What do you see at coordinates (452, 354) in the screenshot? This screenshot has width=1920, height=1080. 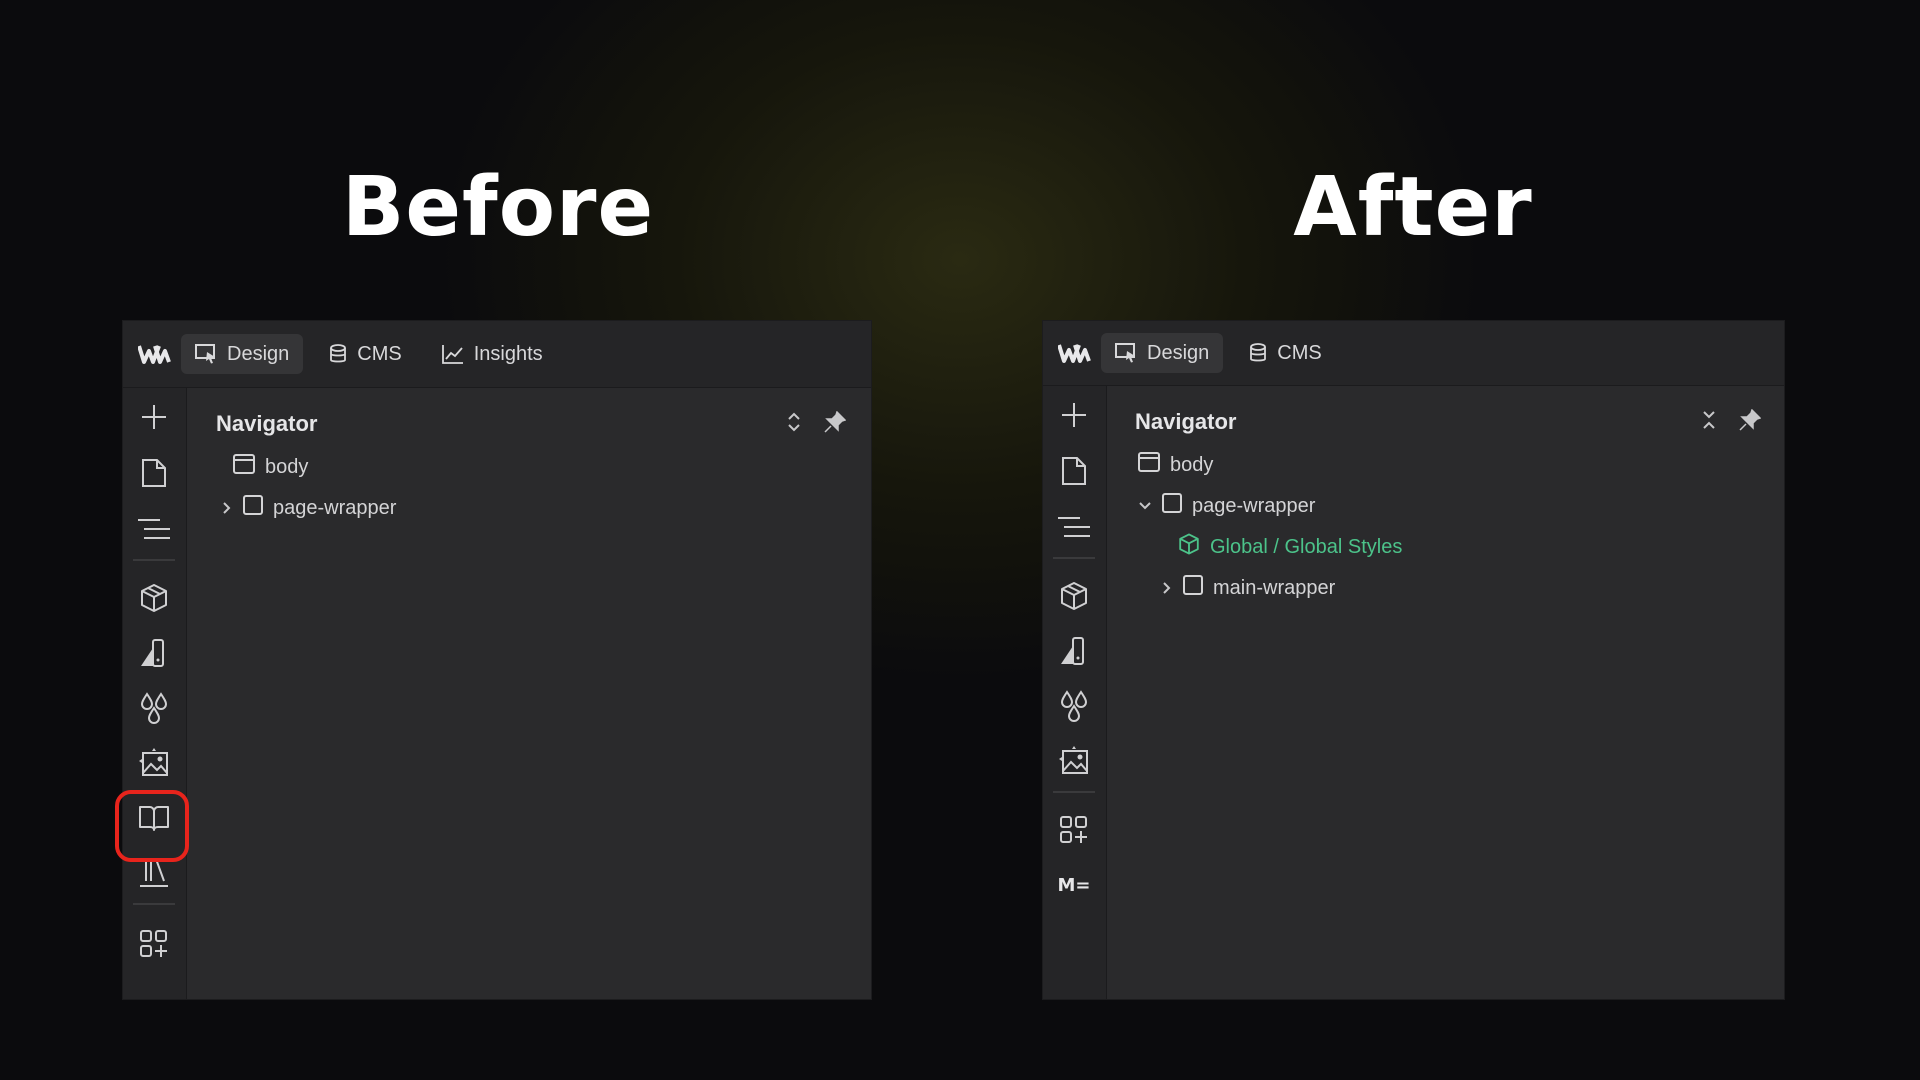 I see `line-chart-icon` at bounding box center [452, 354].